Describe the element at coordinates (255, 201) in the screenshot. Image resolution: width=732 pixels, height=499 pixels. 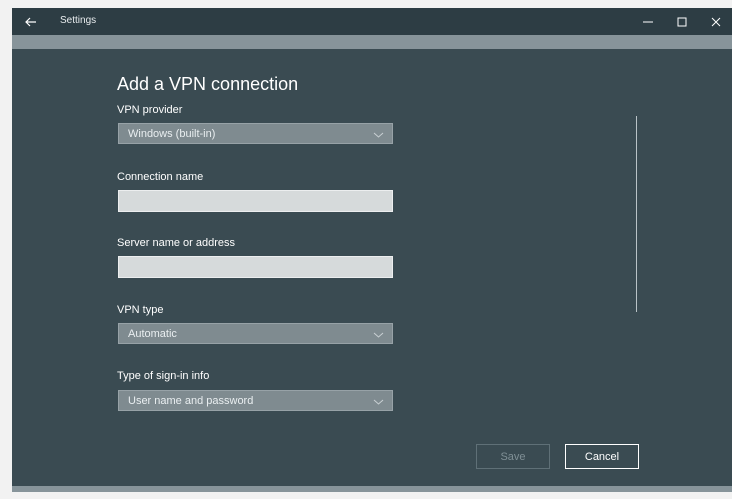
I see `connection-name-field` at that location.